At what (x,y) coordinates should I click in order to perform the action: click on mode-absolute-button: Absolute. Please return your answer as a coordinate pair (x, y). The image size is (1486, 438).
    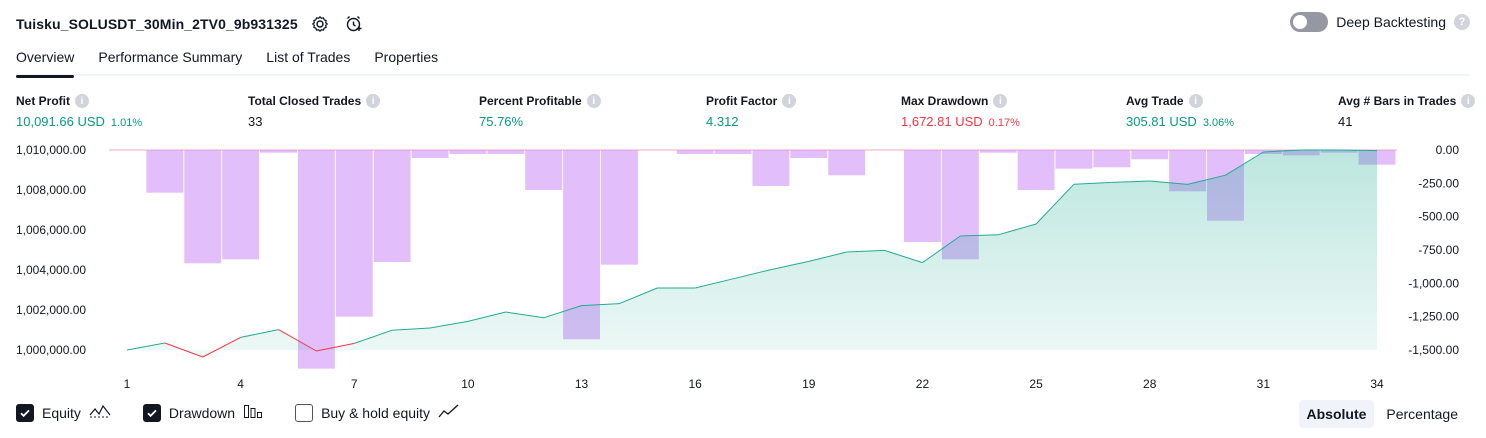
    Looking at the image, I should click on (1336, 414).